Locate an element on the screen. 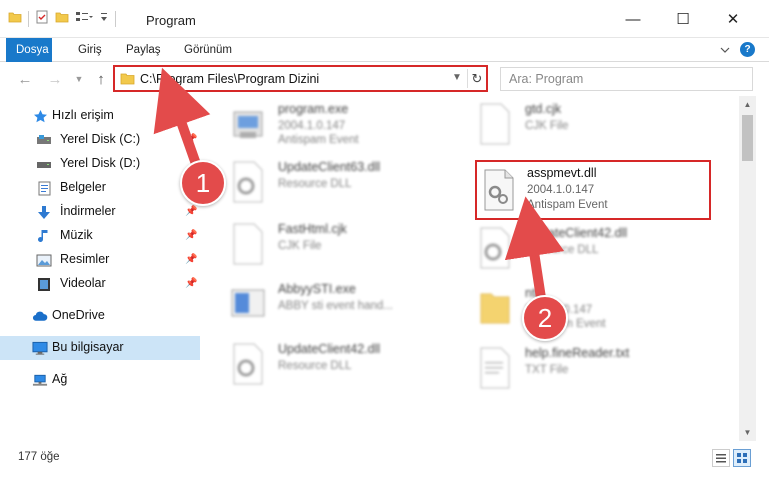 The height and width of the screenshot is (486, 769). sidebar-item-documents: Belgeler is located at coordinates (100, 188).